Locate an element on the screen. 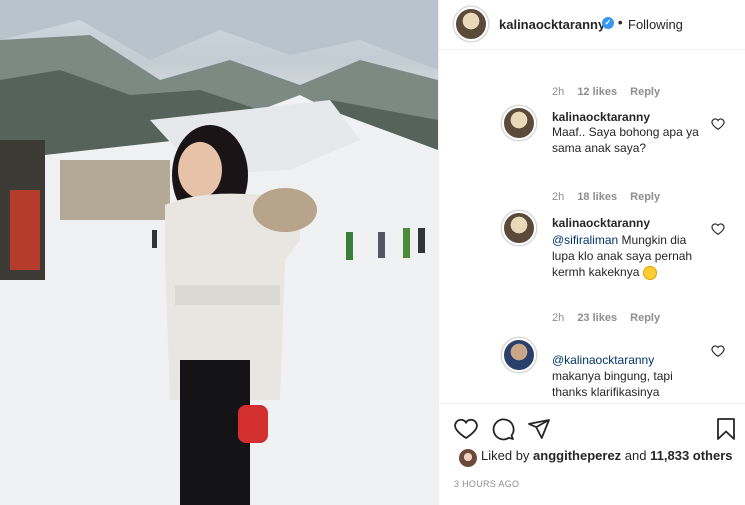 Image resolution: width=745 pixels, height=505 pixels. liked-by-line: Liked by anggitheperez and 11,833 others is located at coordinates (607, 455).